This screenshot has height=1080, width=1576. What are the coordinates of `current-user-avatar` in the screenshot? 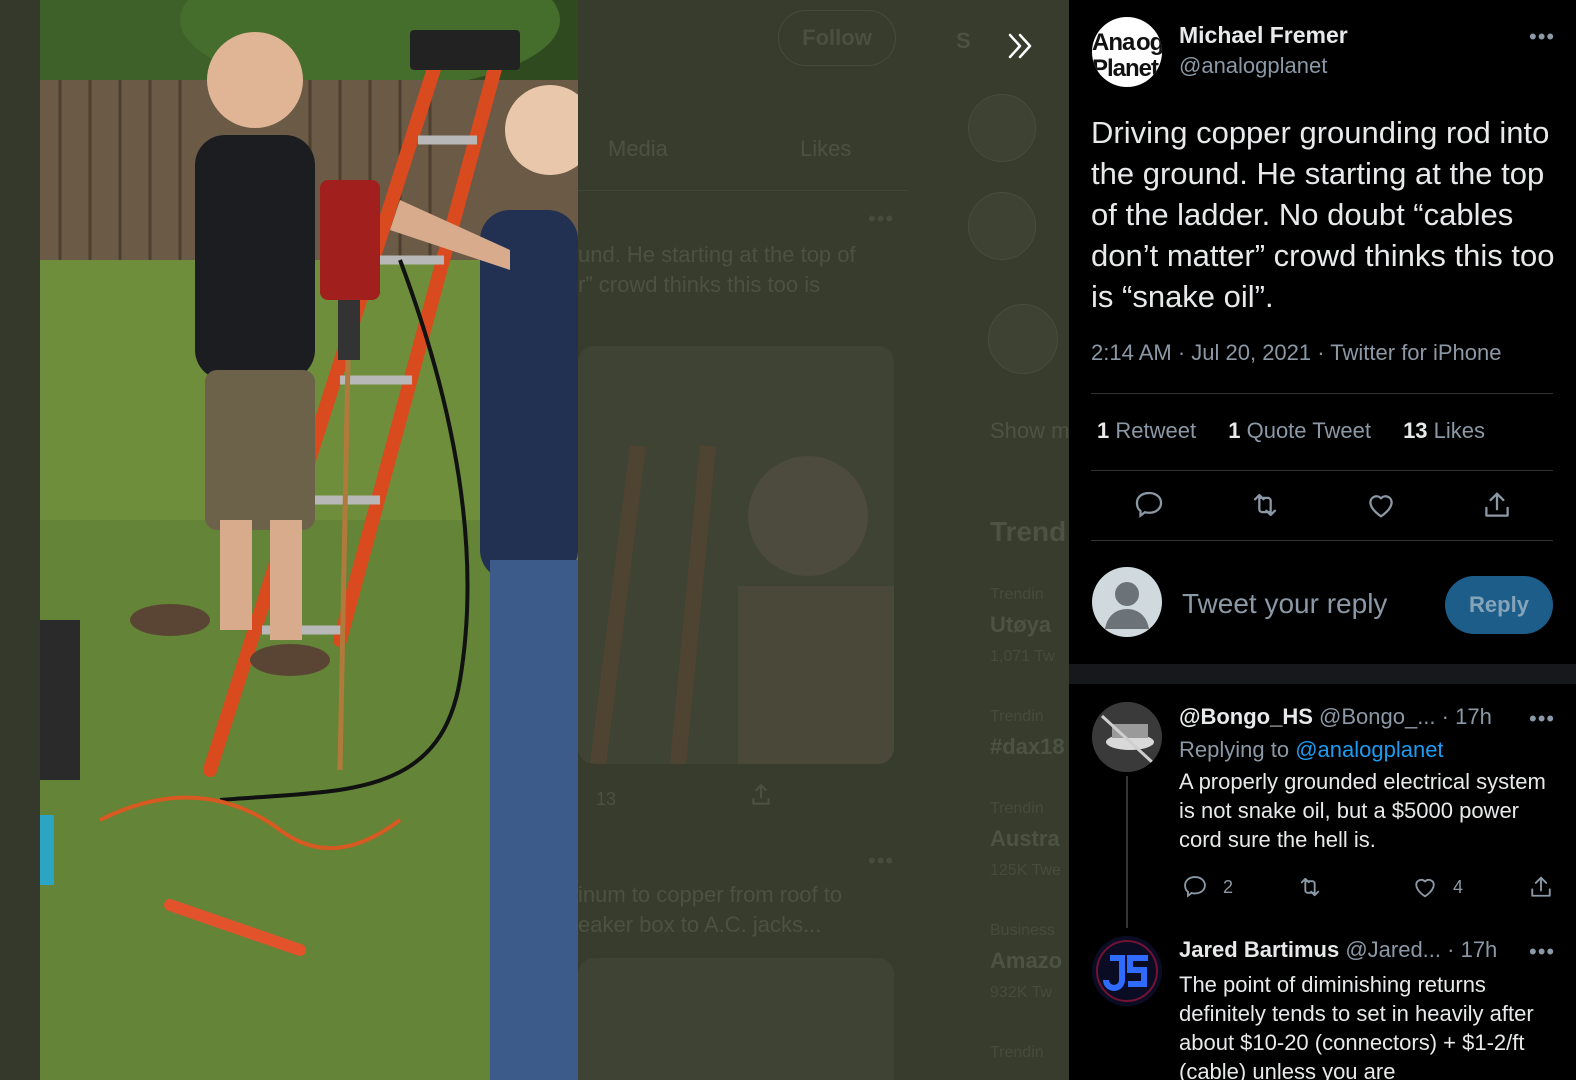 It's located at (1127, 602).